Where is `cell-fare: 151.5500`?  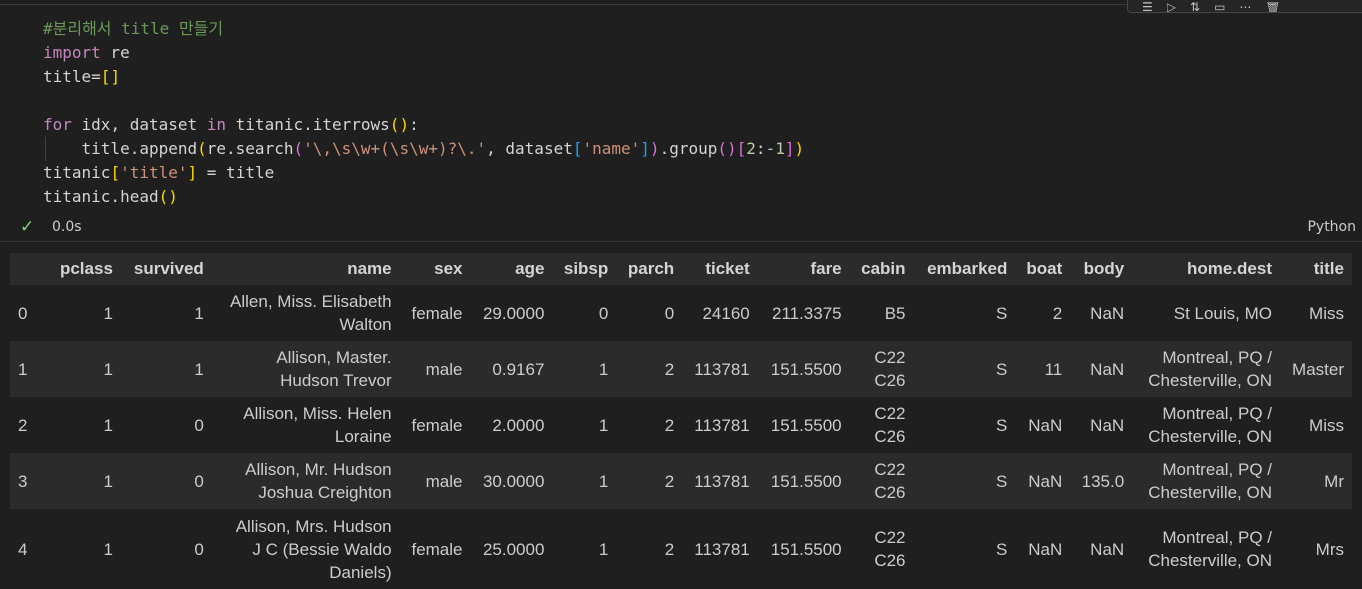 cell-fare: 151.5500 is located at coordinates (803, 425).